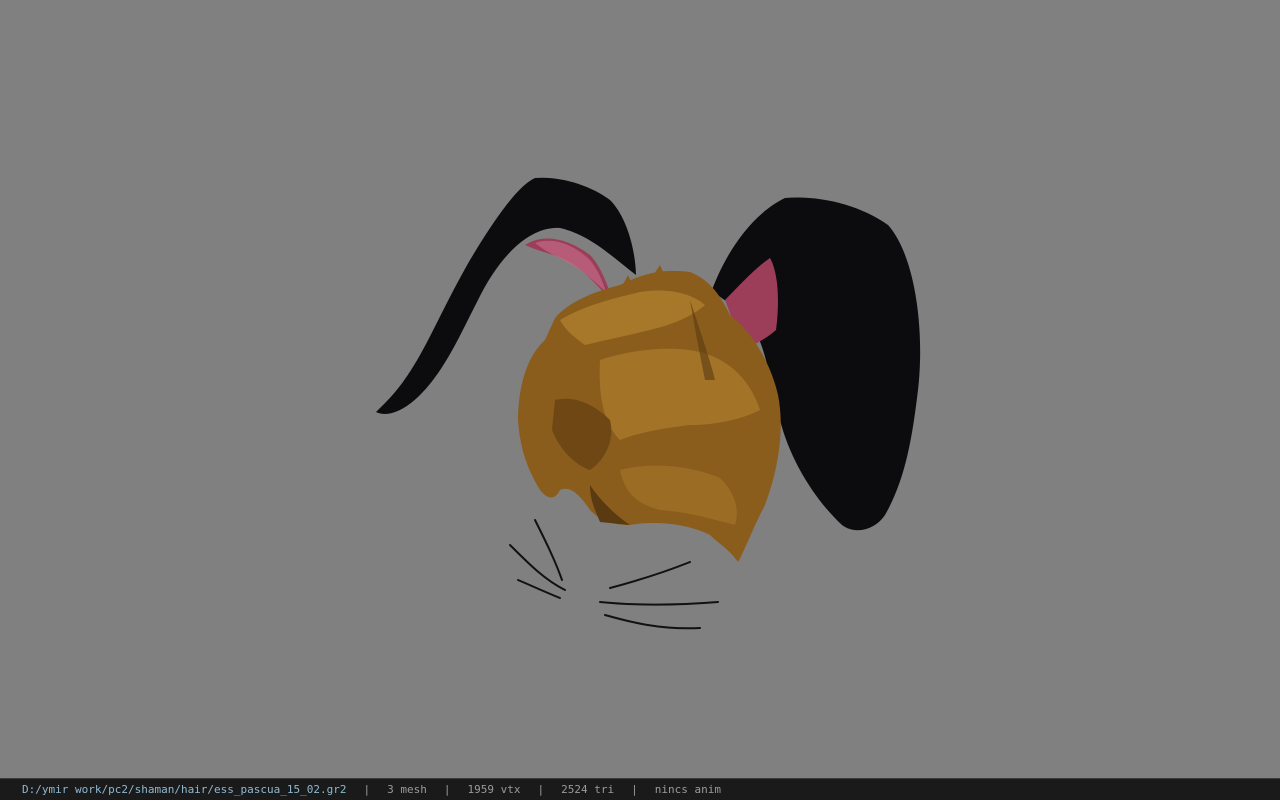  What do you see at coordinates (614, 574) in the screenshot?
I see `whiskers` at bounding box center [614, 574].